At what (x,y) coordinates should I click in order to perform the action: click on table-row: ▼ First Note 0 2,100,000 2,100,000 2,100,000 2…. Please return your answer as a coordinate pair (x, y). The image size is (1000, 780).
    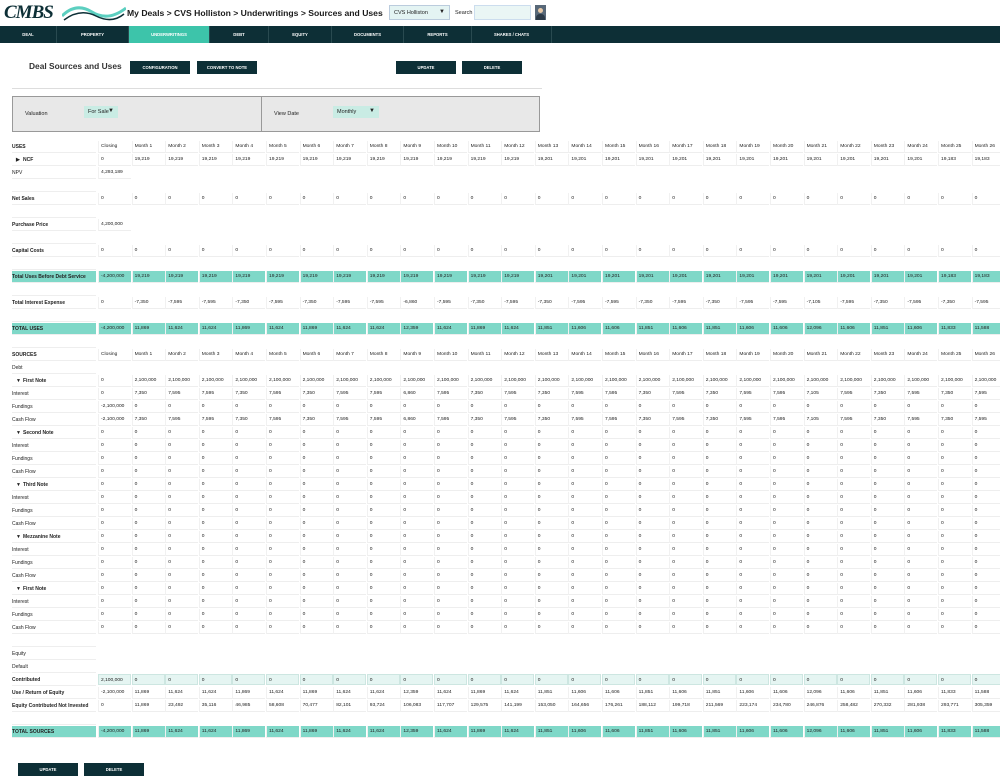
    Looking at the image, I should click on (506, 381).